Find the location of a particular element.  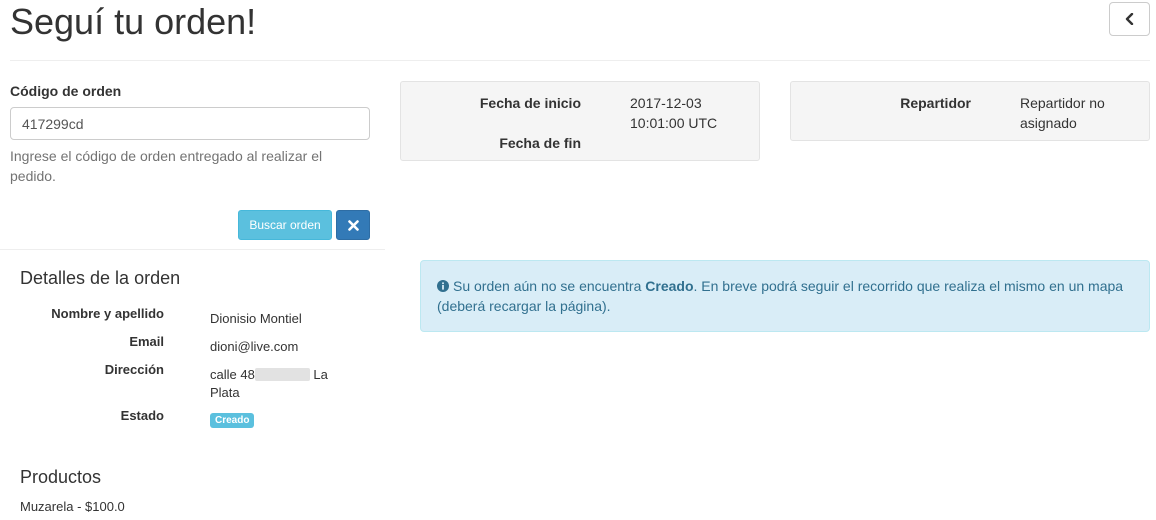

start-date-label: Fecha de inicio is located at coordinates (530, 103).